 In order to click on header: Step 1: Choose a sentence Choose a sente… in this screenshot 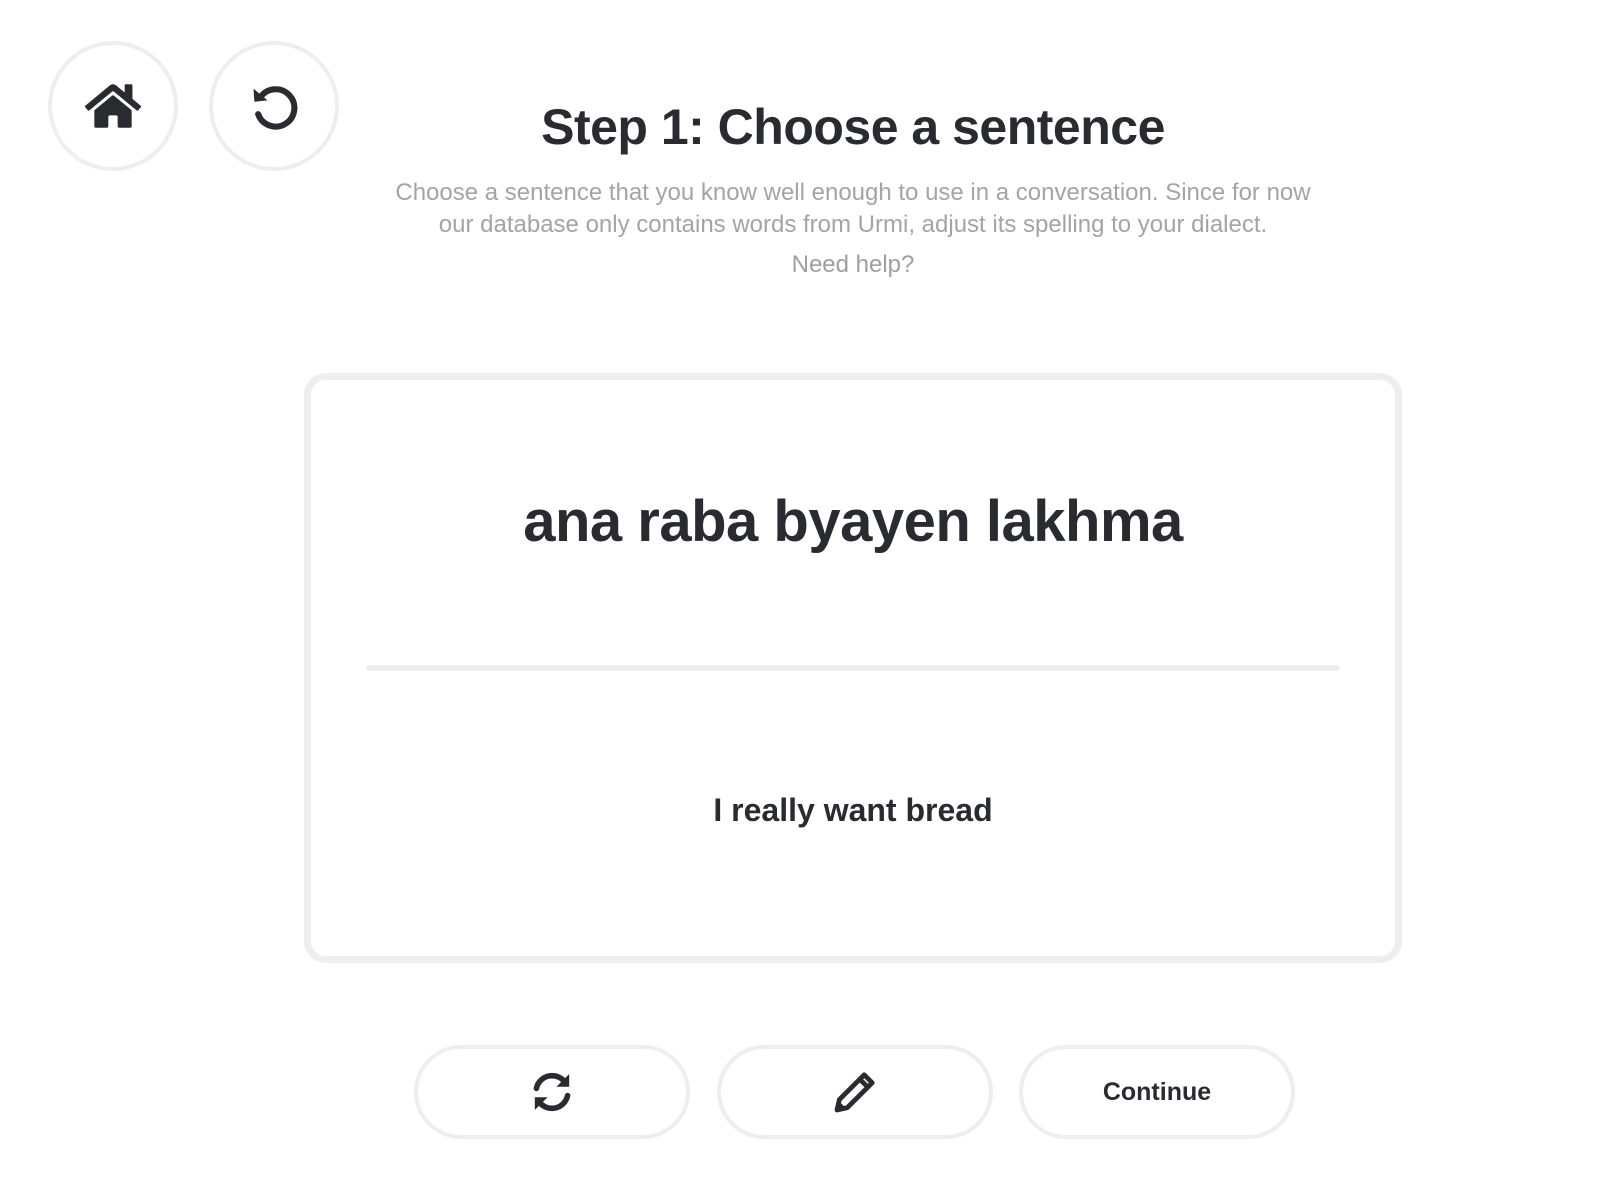, I will do `click(853, 189)`.